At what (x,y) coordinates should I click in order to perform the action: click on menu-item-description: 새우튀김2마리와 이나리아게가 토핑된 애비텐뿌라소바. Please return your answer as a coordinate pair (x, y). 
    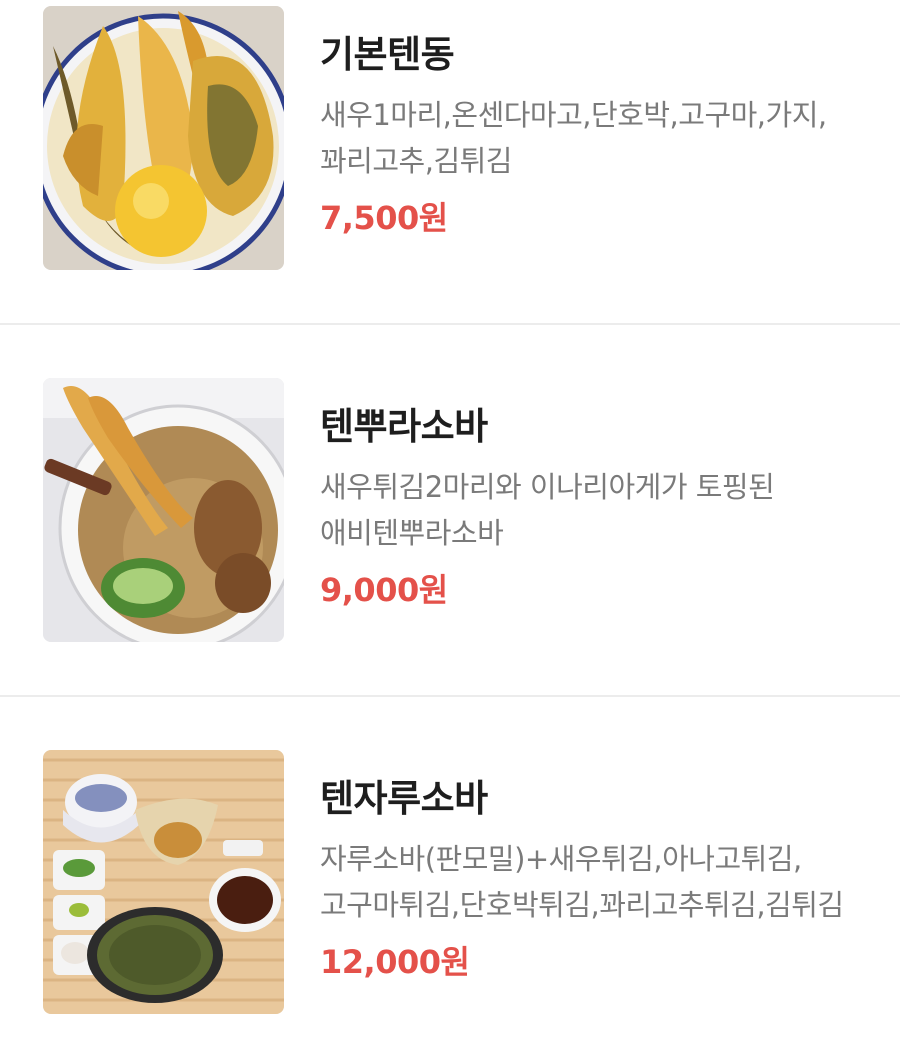
    Looking at the image, I should click on (547, 510).